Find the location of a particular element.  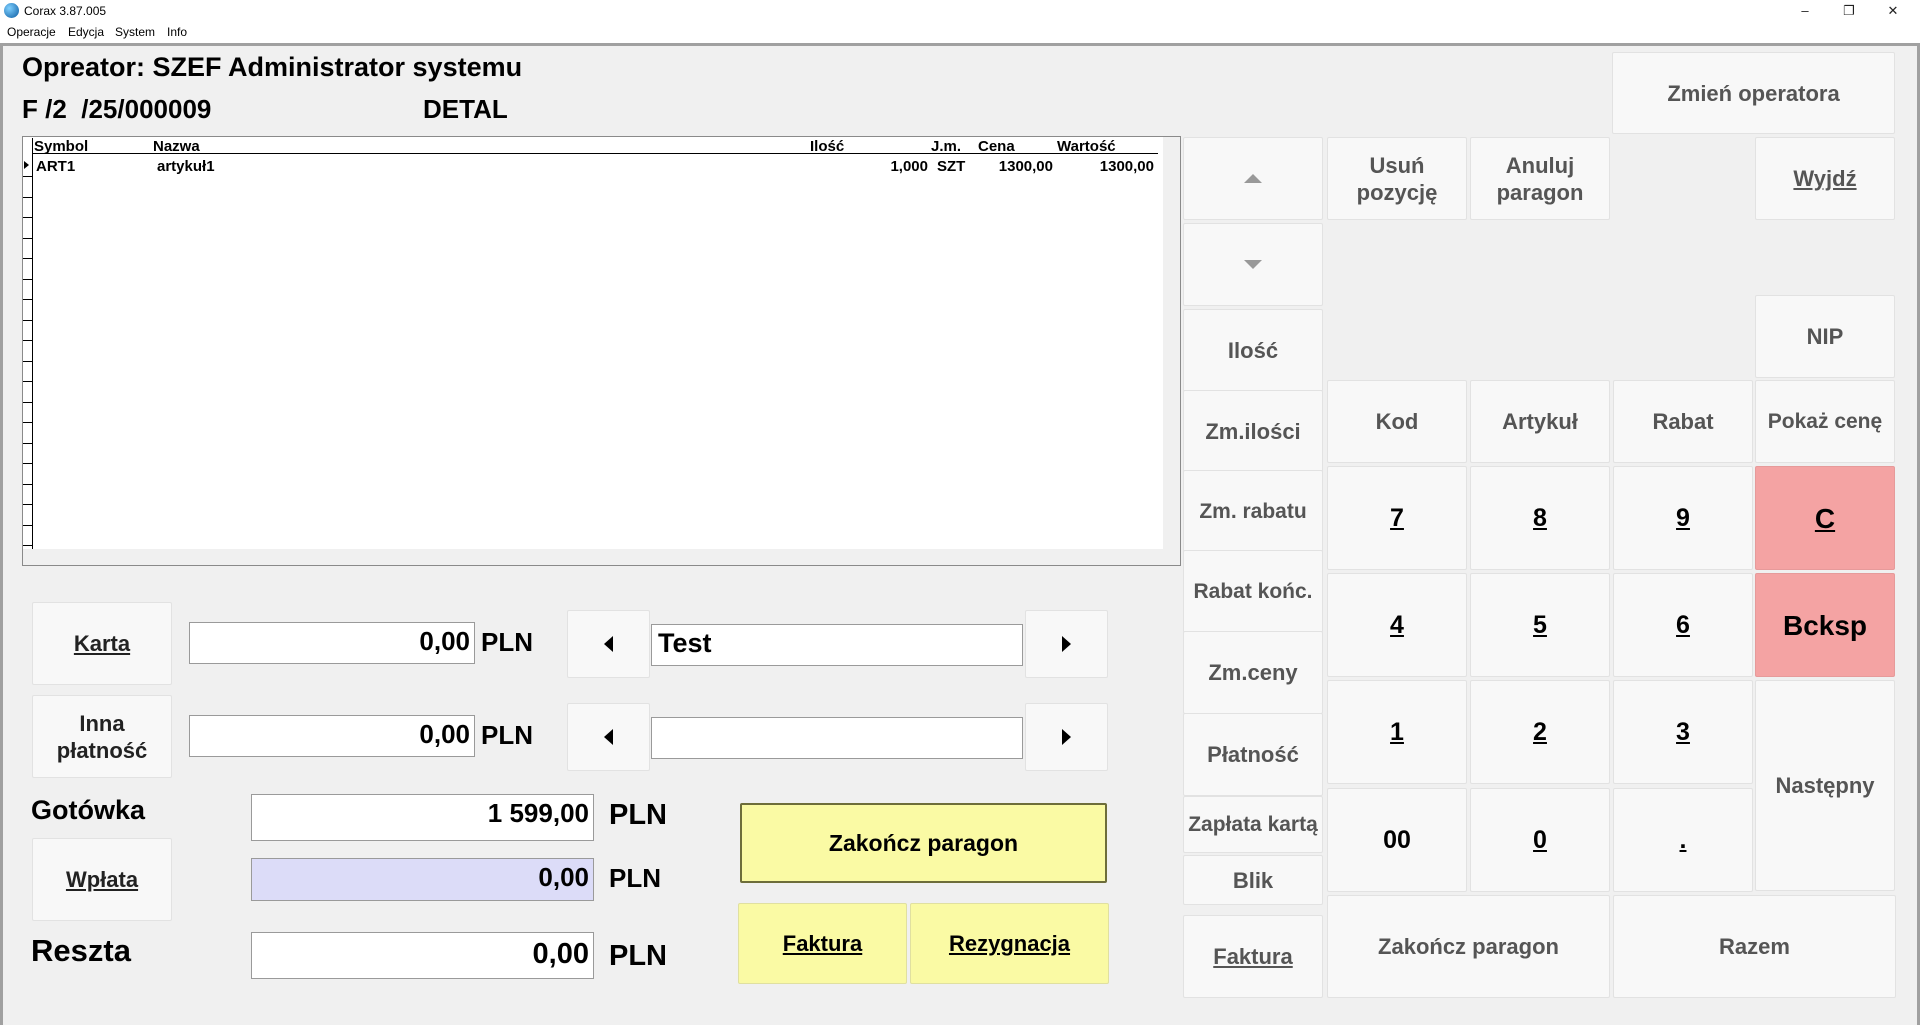

finish-receipt-button: Zakończ paragon is located at coordinates (923, 843).